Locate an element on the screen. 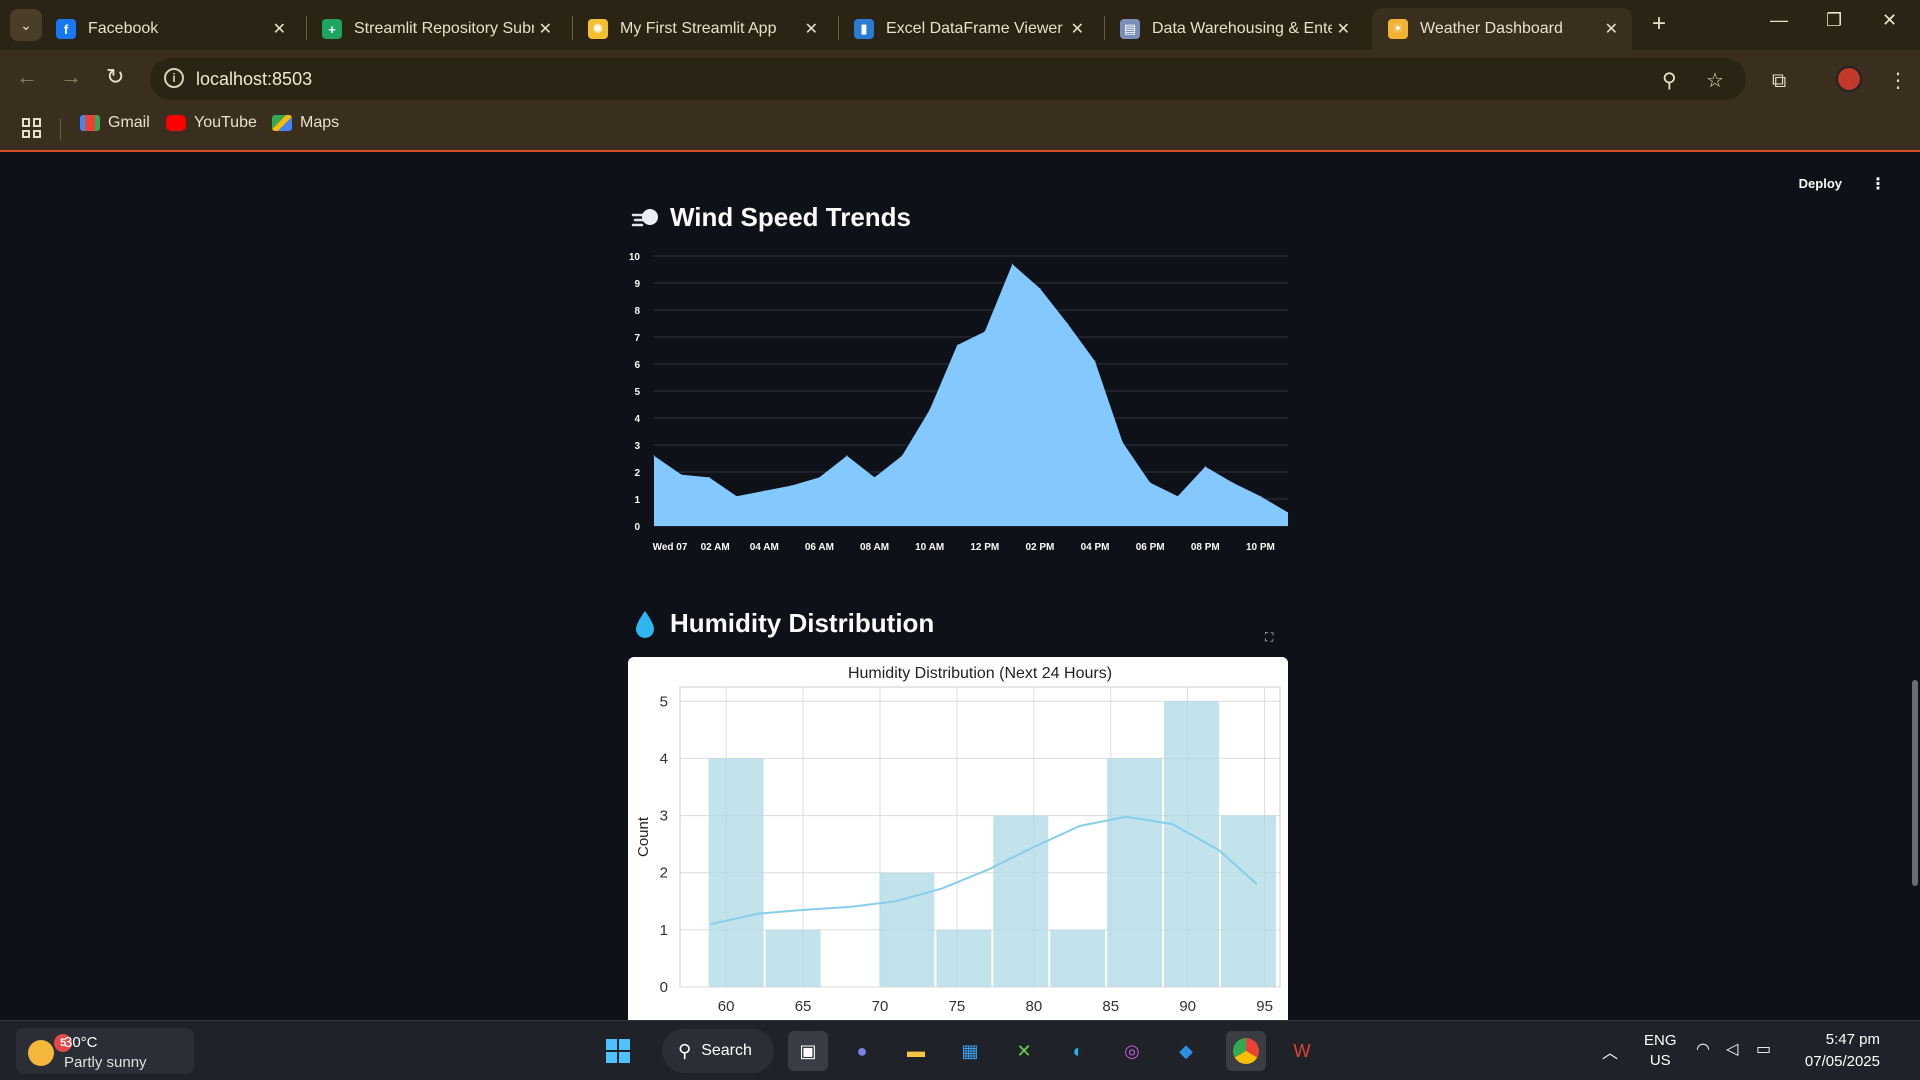  bookmark-youtube: YouTube is located at coordinates (211, 123).